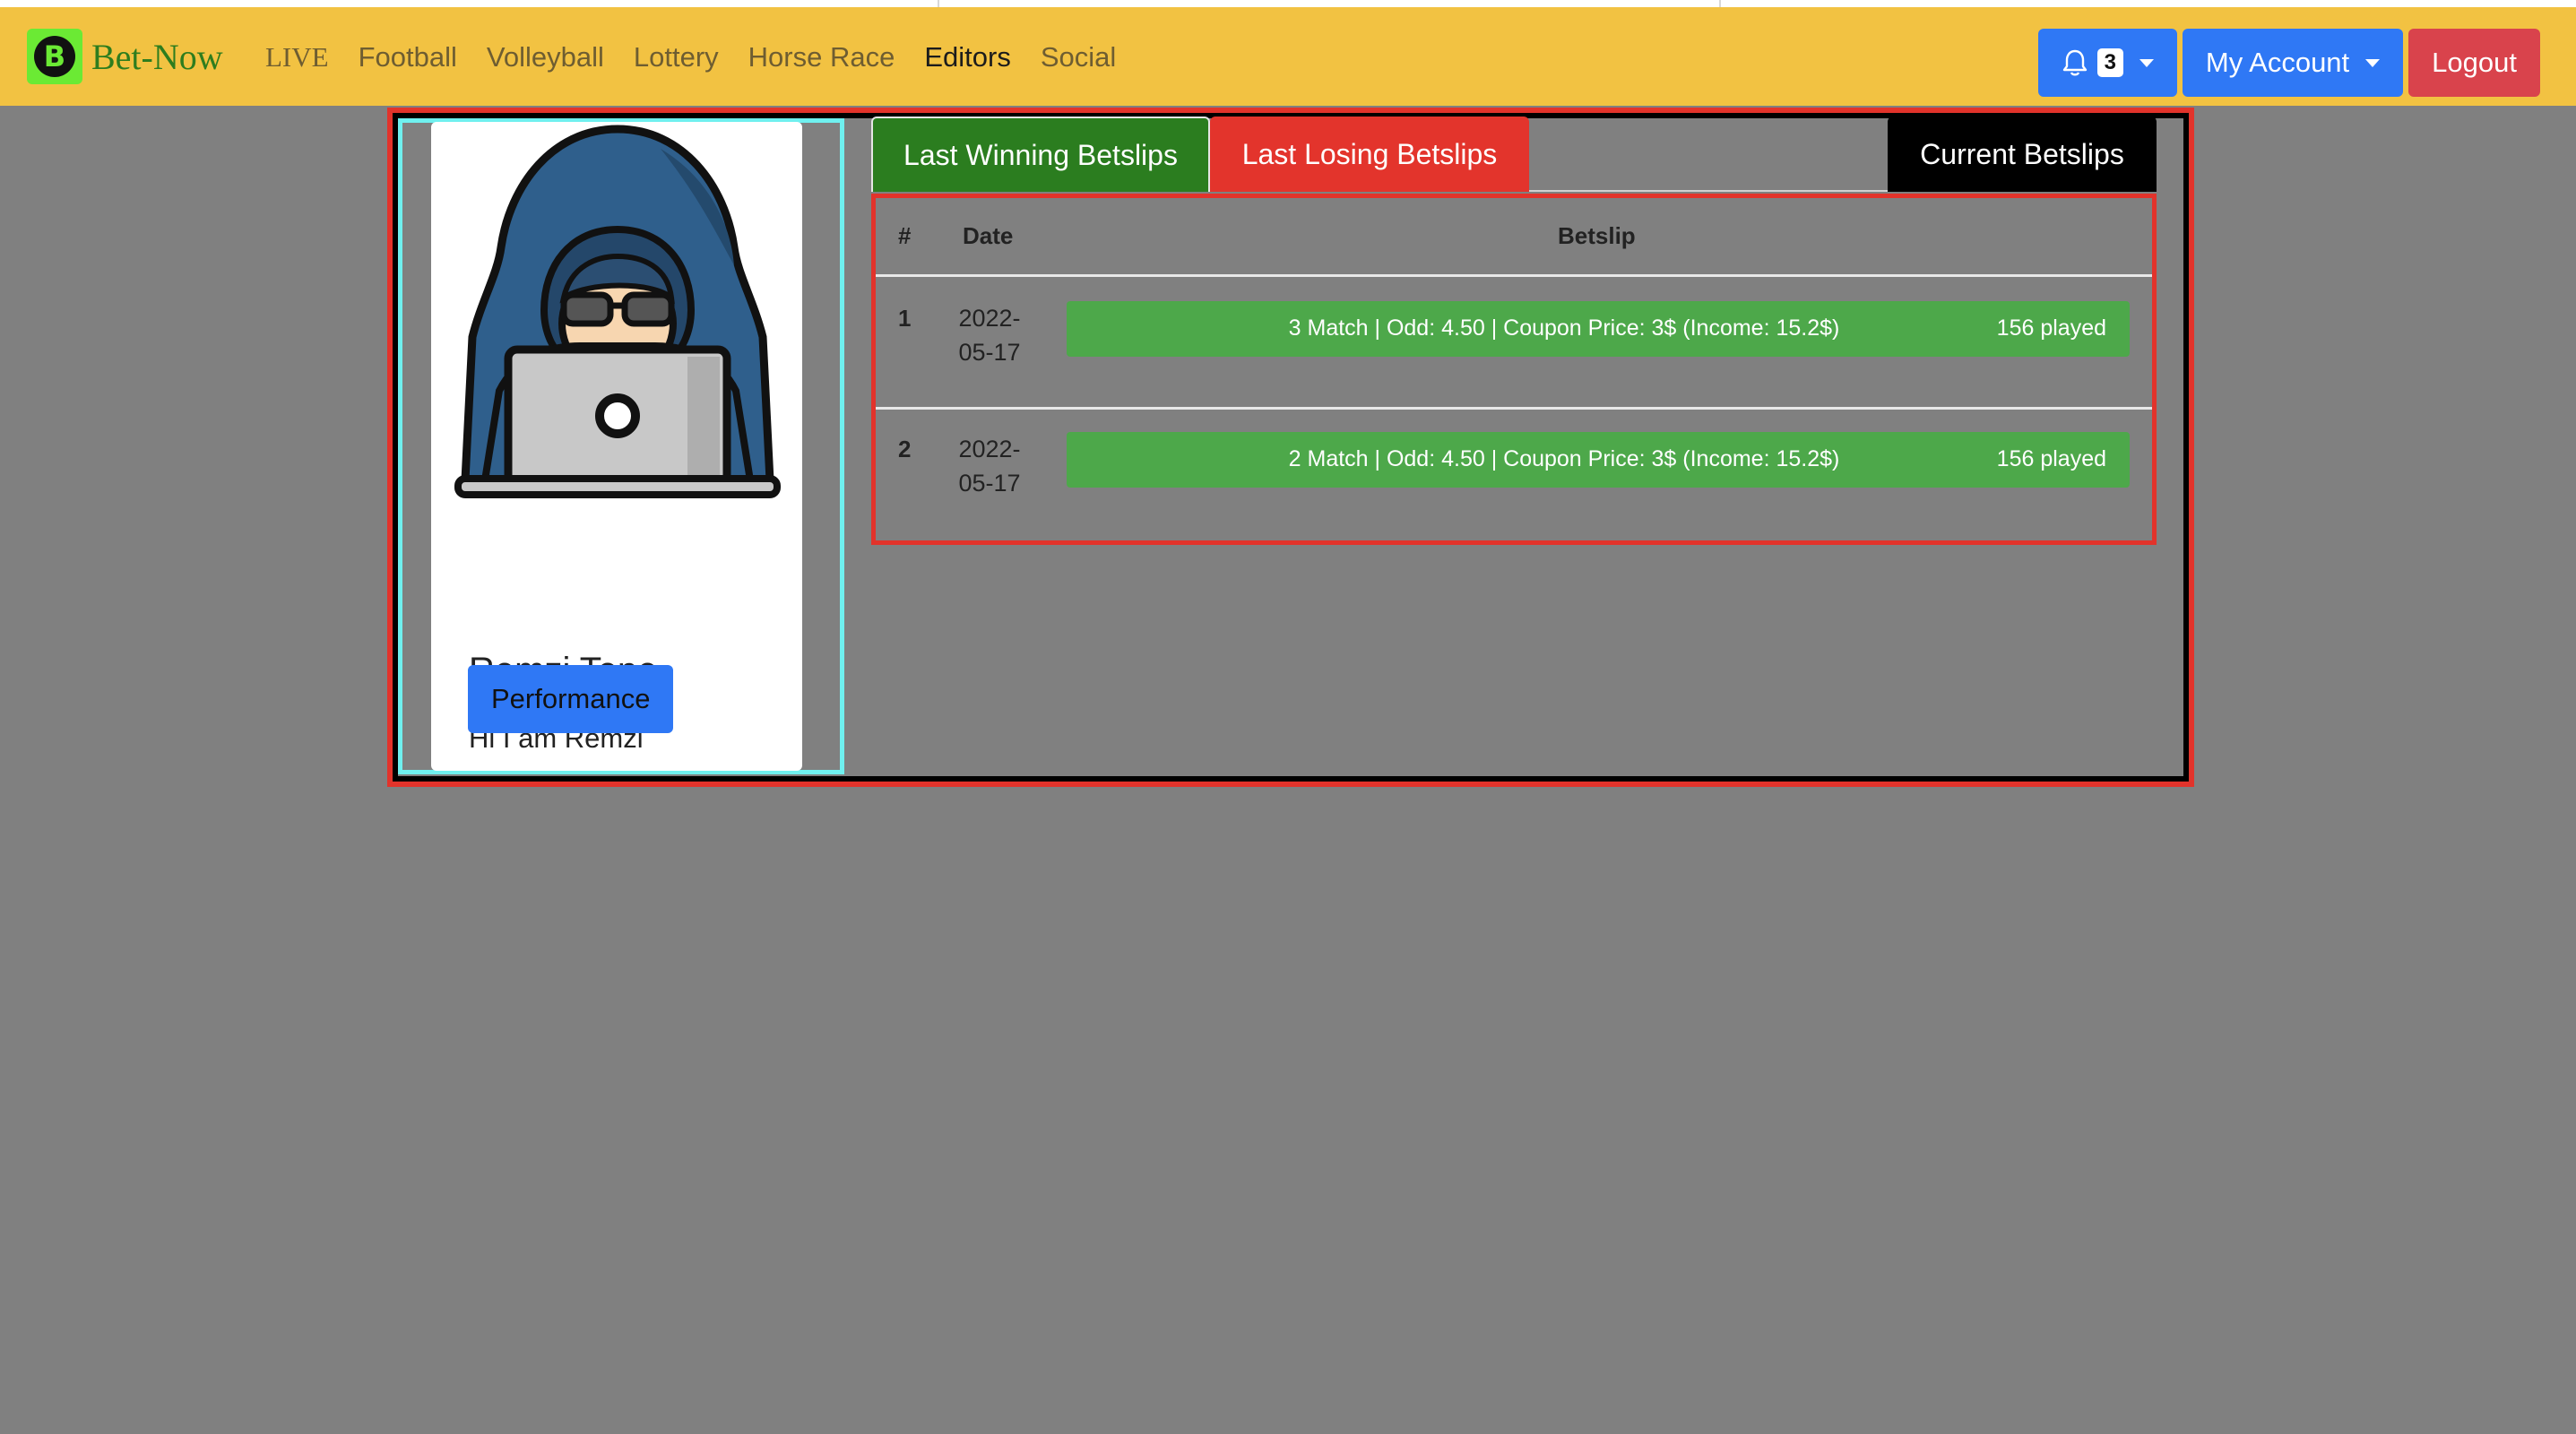 The width and height of the screenshot is (2576, 1434). I want to click on my-account-dropdown-button: My Account, so click(2293, 63).